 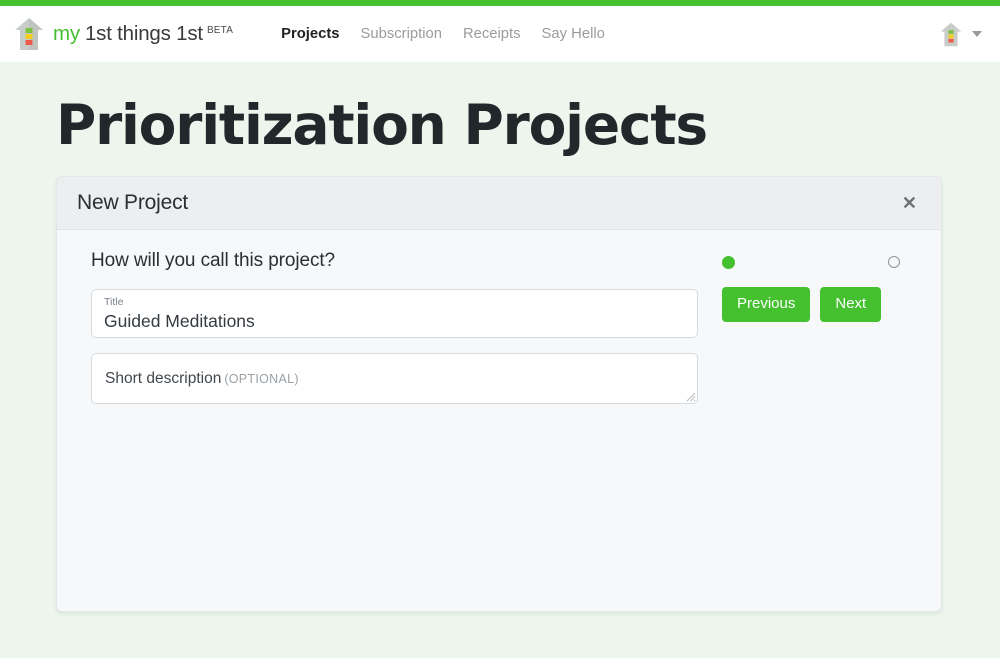 I want to click on description-field-wrapper: Short description (OPTIONAL), so click(x=394, y=378).